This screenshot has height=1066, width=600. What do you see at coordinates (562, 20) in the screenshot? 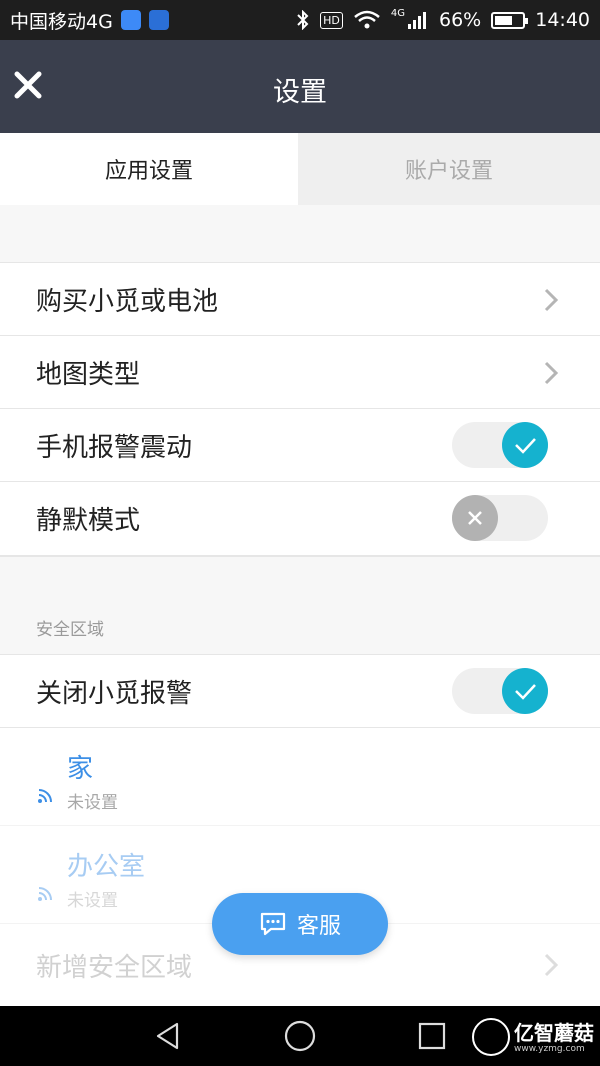
I see `clock: 14:40` at bounding box center [562, 20].